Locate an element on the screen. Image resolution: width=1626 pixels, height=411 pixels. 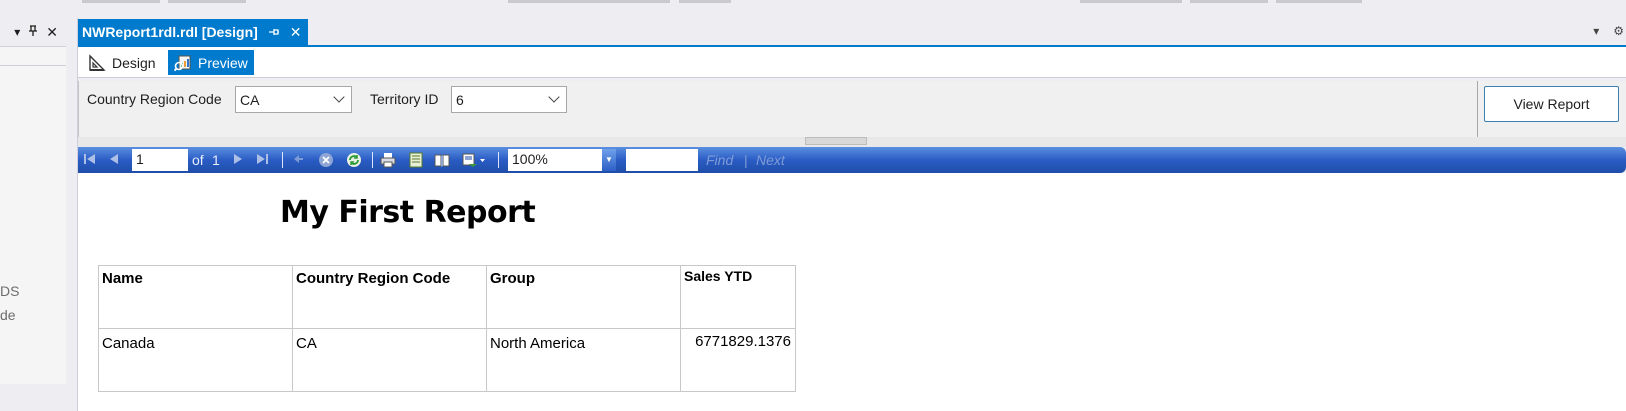
parameter-divider is located at coordinates (1477, 109).